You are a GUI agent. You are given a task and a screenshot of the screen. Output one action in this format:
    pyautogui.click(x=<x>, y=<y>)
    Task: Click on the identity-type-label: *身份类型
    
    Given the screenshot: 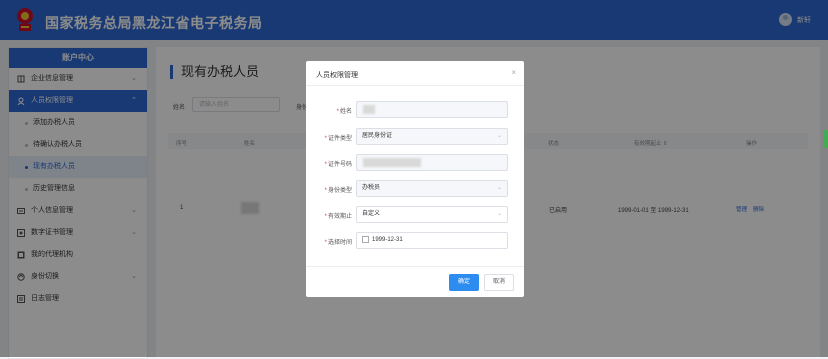 What is the action you would take?
    pyautogui.click(x=338, y=191)
    